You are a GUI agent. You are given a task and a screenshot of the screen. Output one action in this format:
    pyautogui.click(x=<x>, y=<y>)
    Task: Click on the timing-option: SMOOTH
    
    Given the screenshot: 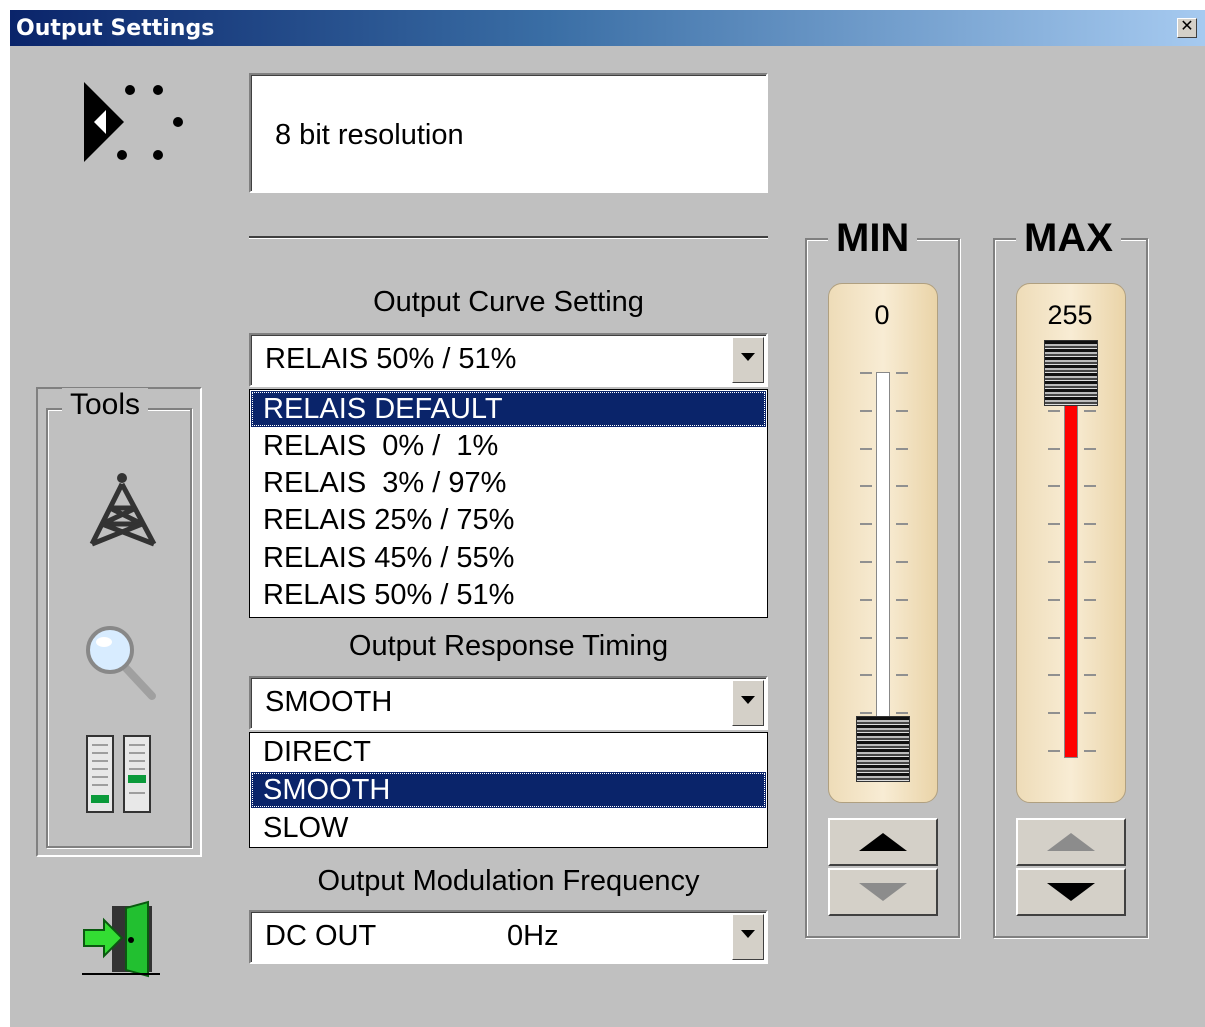 What is the action you would take?
    pyautogui.click(x=508, y=790)
    